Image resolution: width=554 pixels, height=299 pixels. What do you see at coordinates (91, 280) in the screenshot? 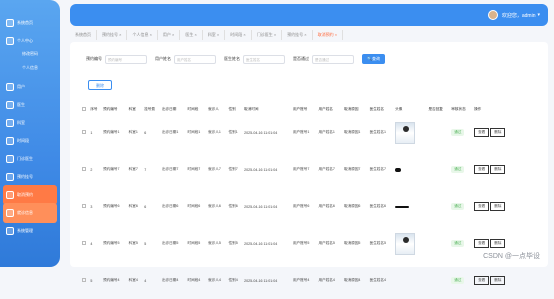
I see `cell-no: 5` at bounding box center [91, 280].